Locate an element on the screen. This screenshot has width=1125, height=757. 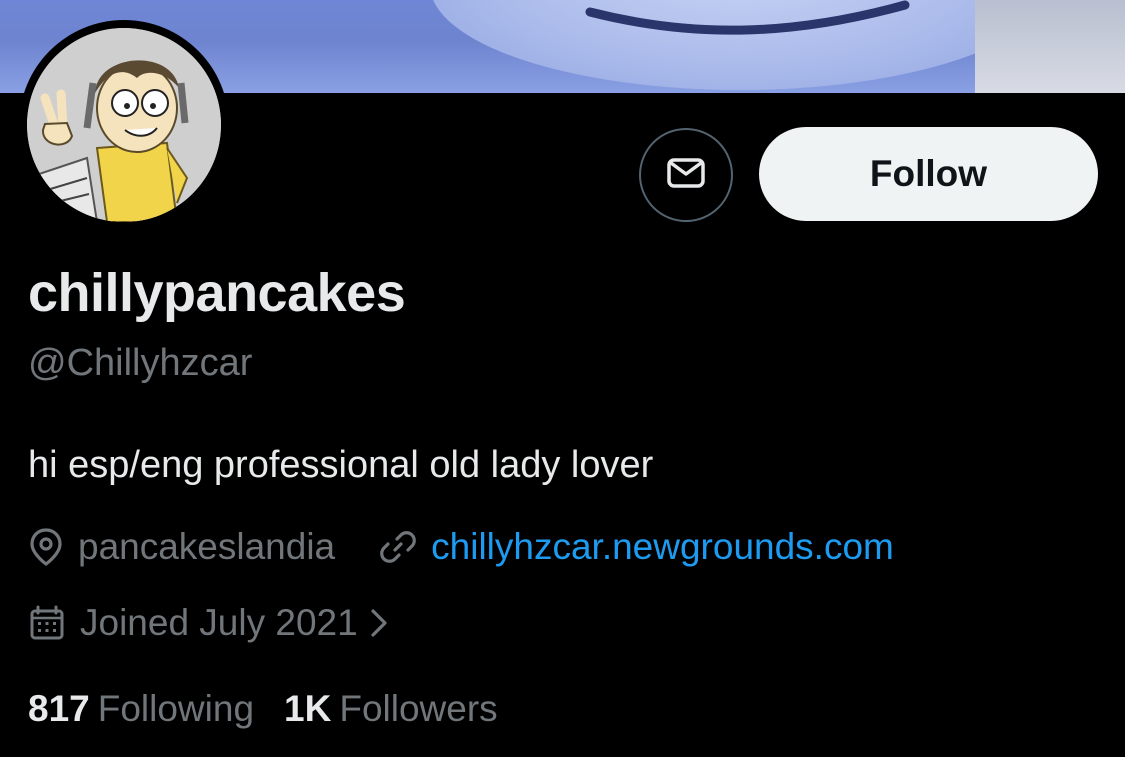
joined-text: Joined July 2021 is located at coordinates (219, 622).